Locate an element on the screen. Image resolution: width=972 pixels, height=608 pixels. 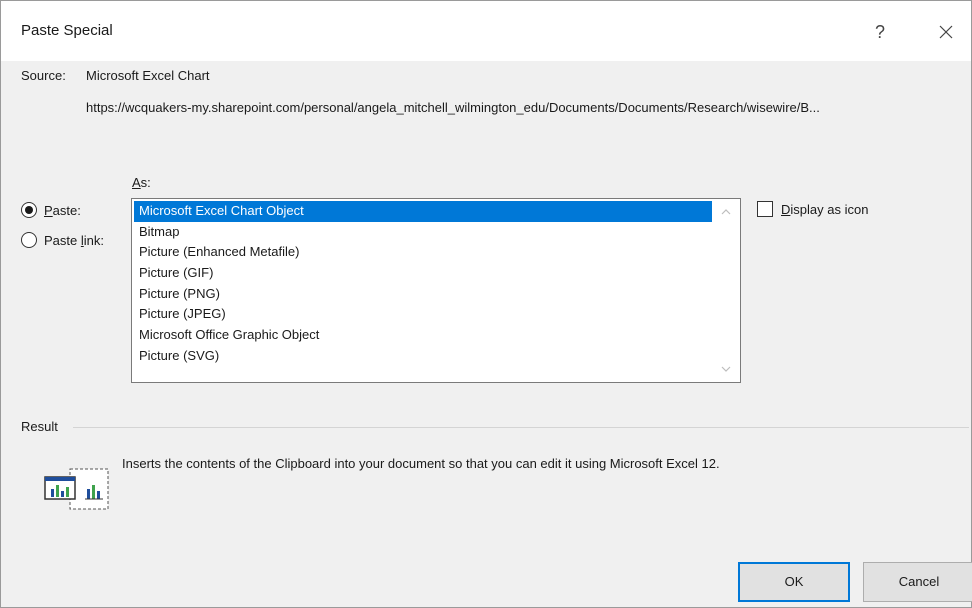
result-divider is located at coordinates (521, 427).